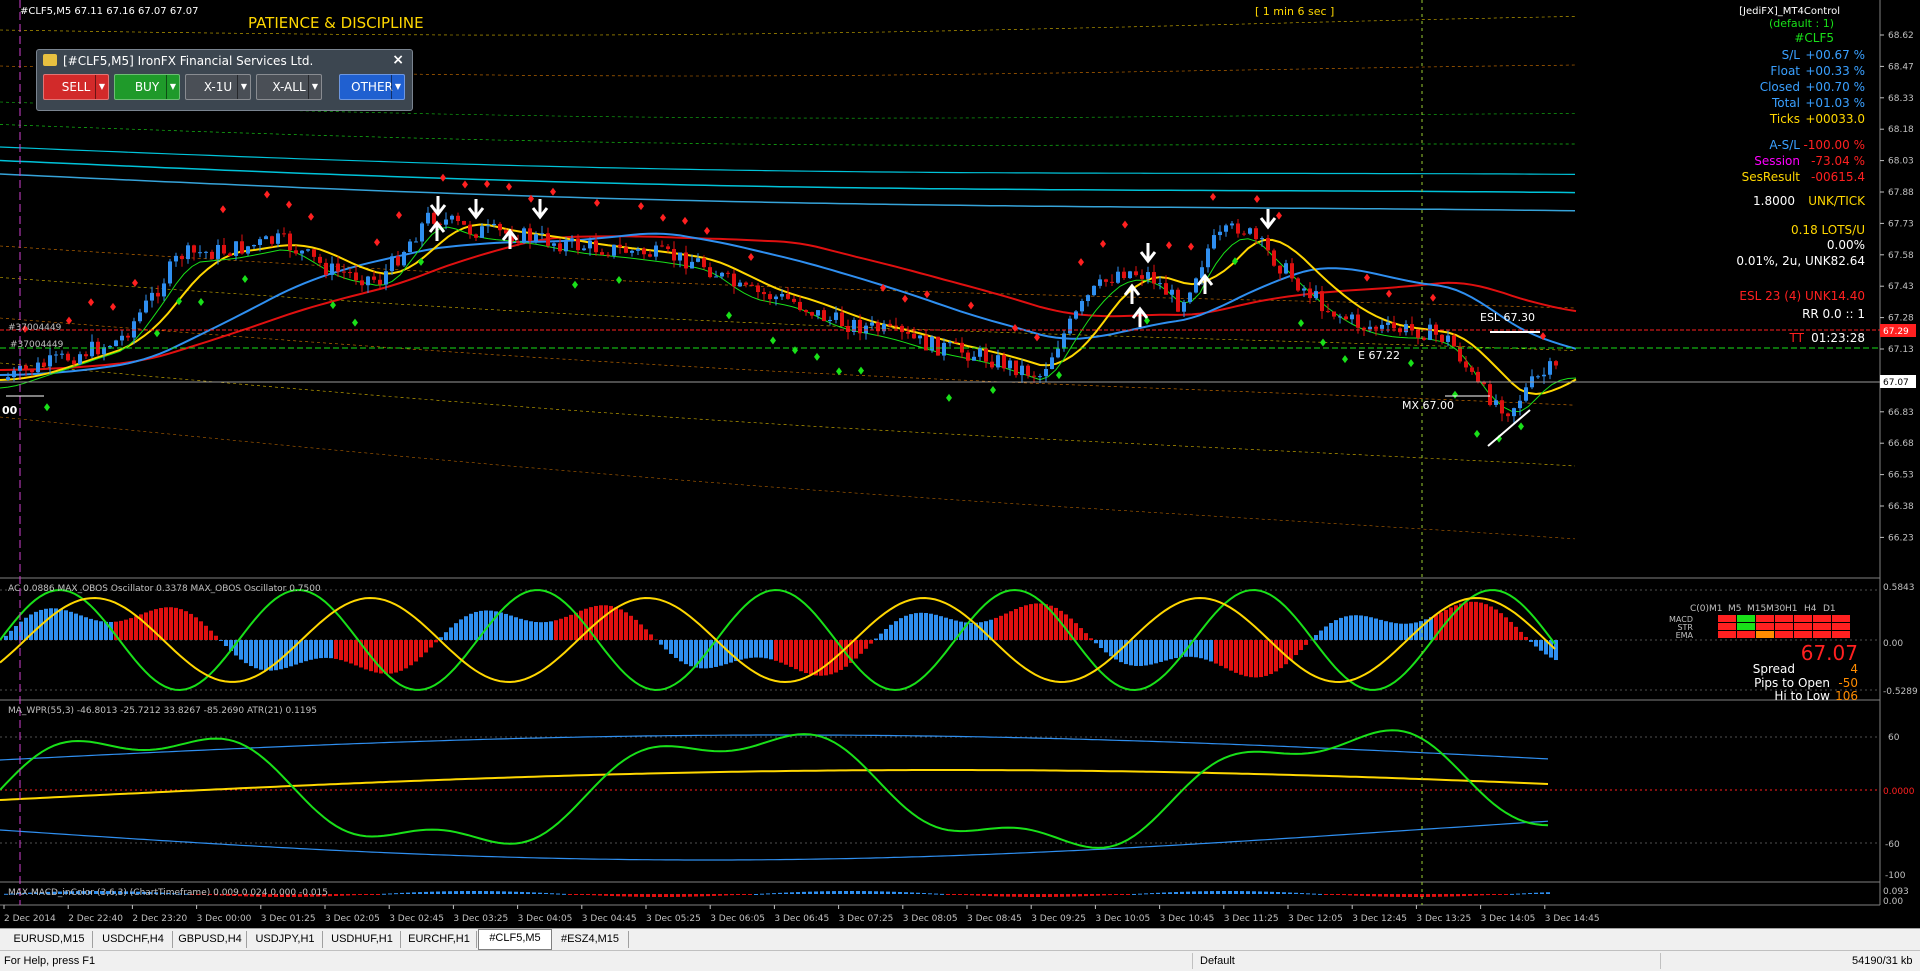 The height and width of the screenshot is (971, 1920). What do you see at coordinates (590, 939) in the screenshot?
I see `chart-tab: #ESZ4,M15` at bounding box center [590, 939].